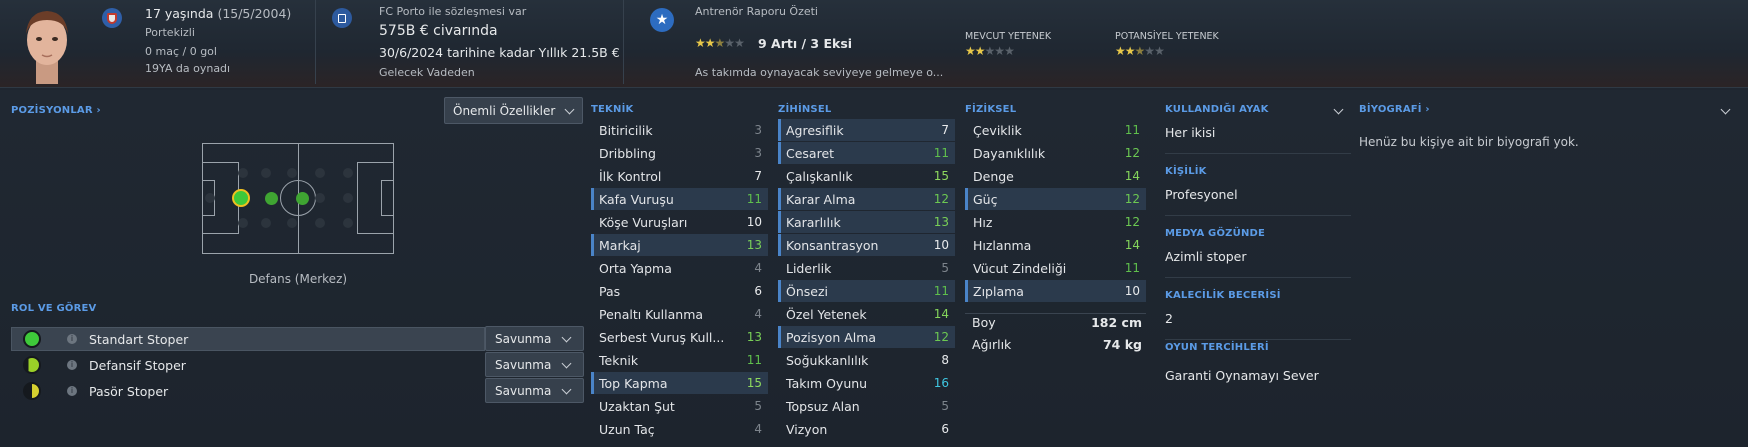 This screenshot has width=1748, height=447. What do you see at coordinates (679, 429) in the screenshot?
I see `attribute-row: Uzun Taç 4` at bounding box center [679, 429].